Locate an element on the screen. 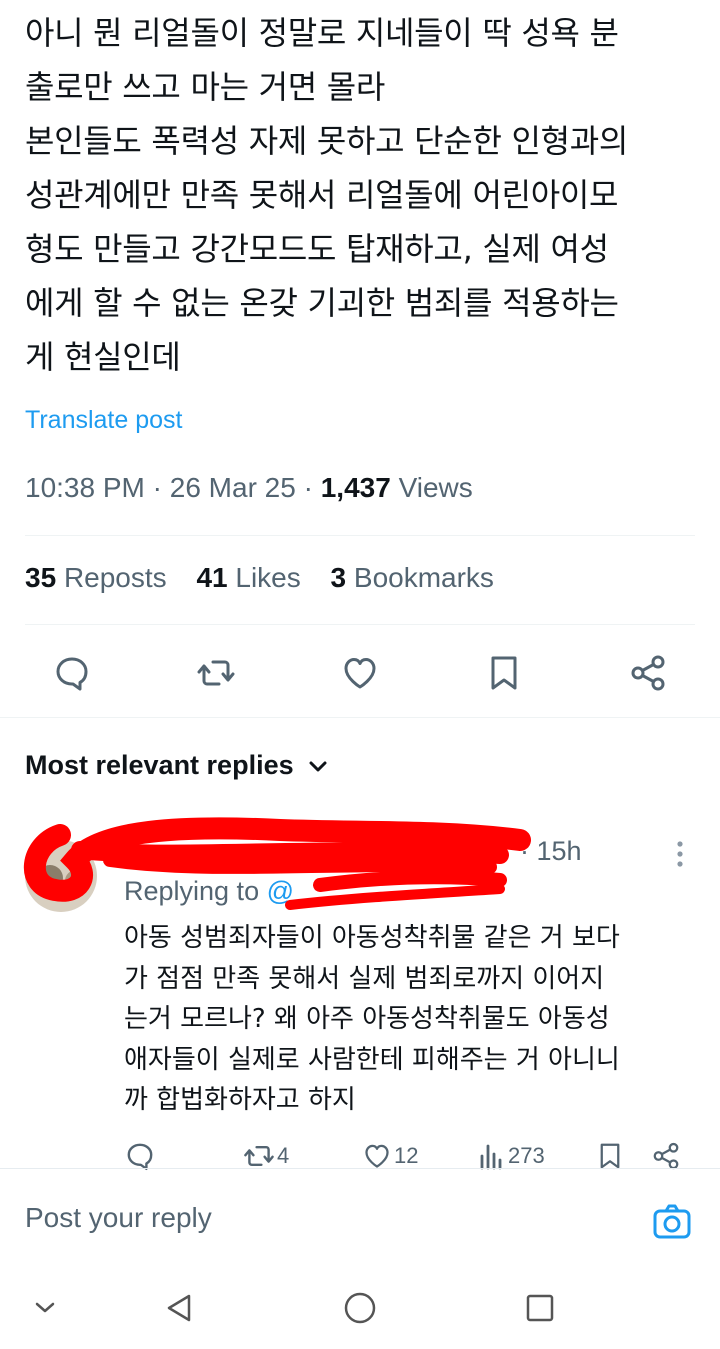  replies-sort-dropdown: Most relevant replies is located at coordinates (177, 765).